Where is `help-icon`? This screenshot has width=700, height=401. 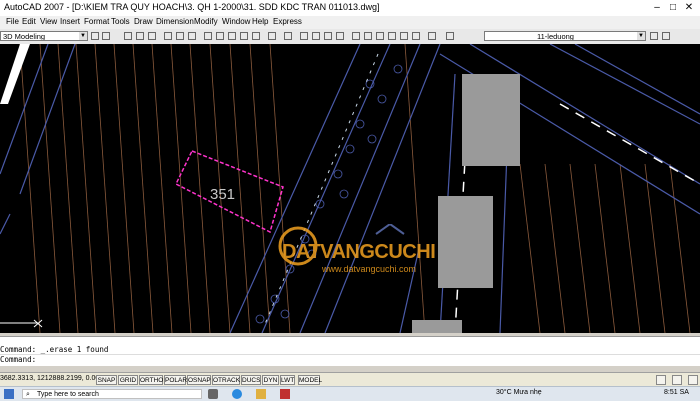
help-icon is located at coordinates (432, 36).